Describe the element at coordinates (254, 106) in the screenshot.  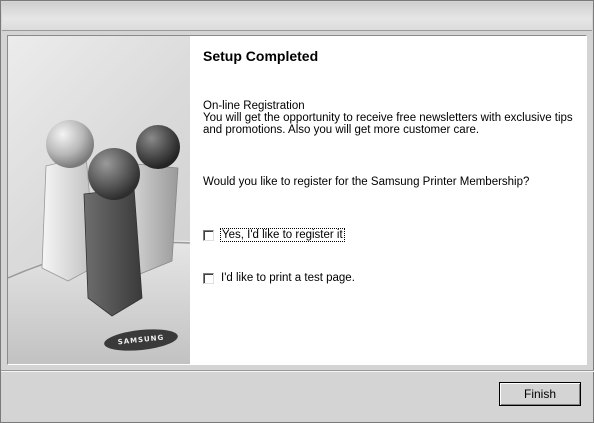
I see `registration-heading: On-line Registration` at that location.